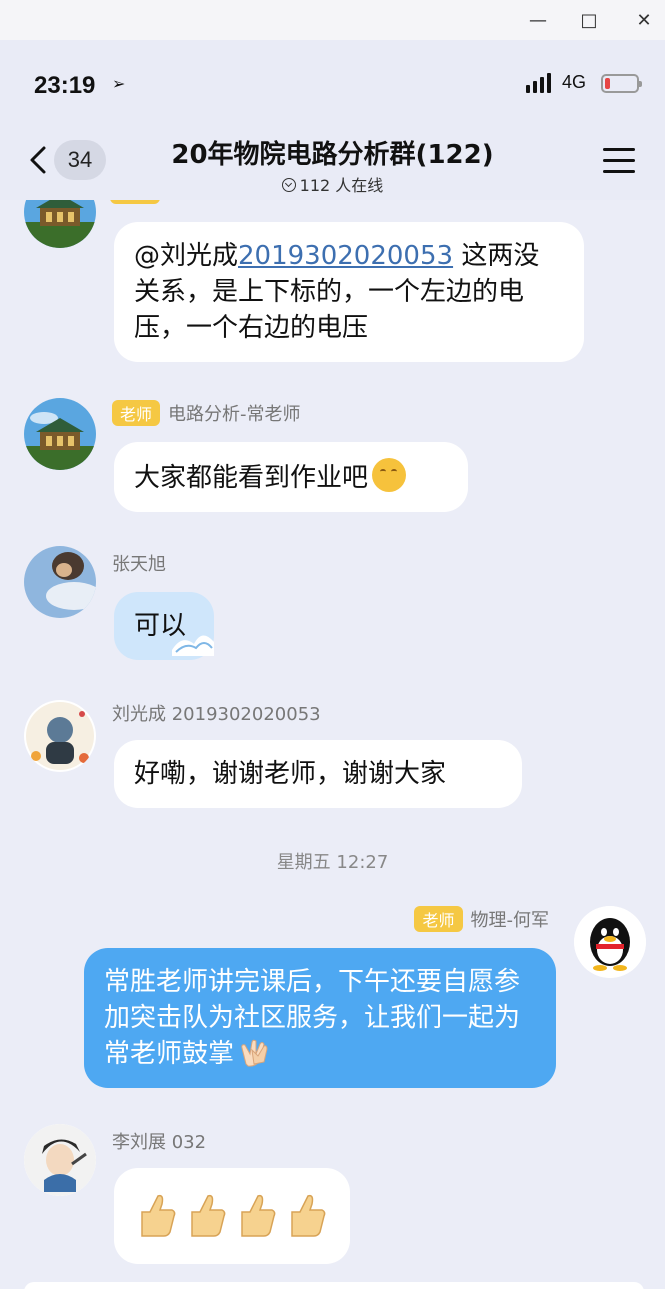 Image resolution: width=665 pixels, height=1289 pixels. Describe the element at coordinates (234, 414) in the screenshot. I see `sender-name: 电路分析-常老师` at that location.